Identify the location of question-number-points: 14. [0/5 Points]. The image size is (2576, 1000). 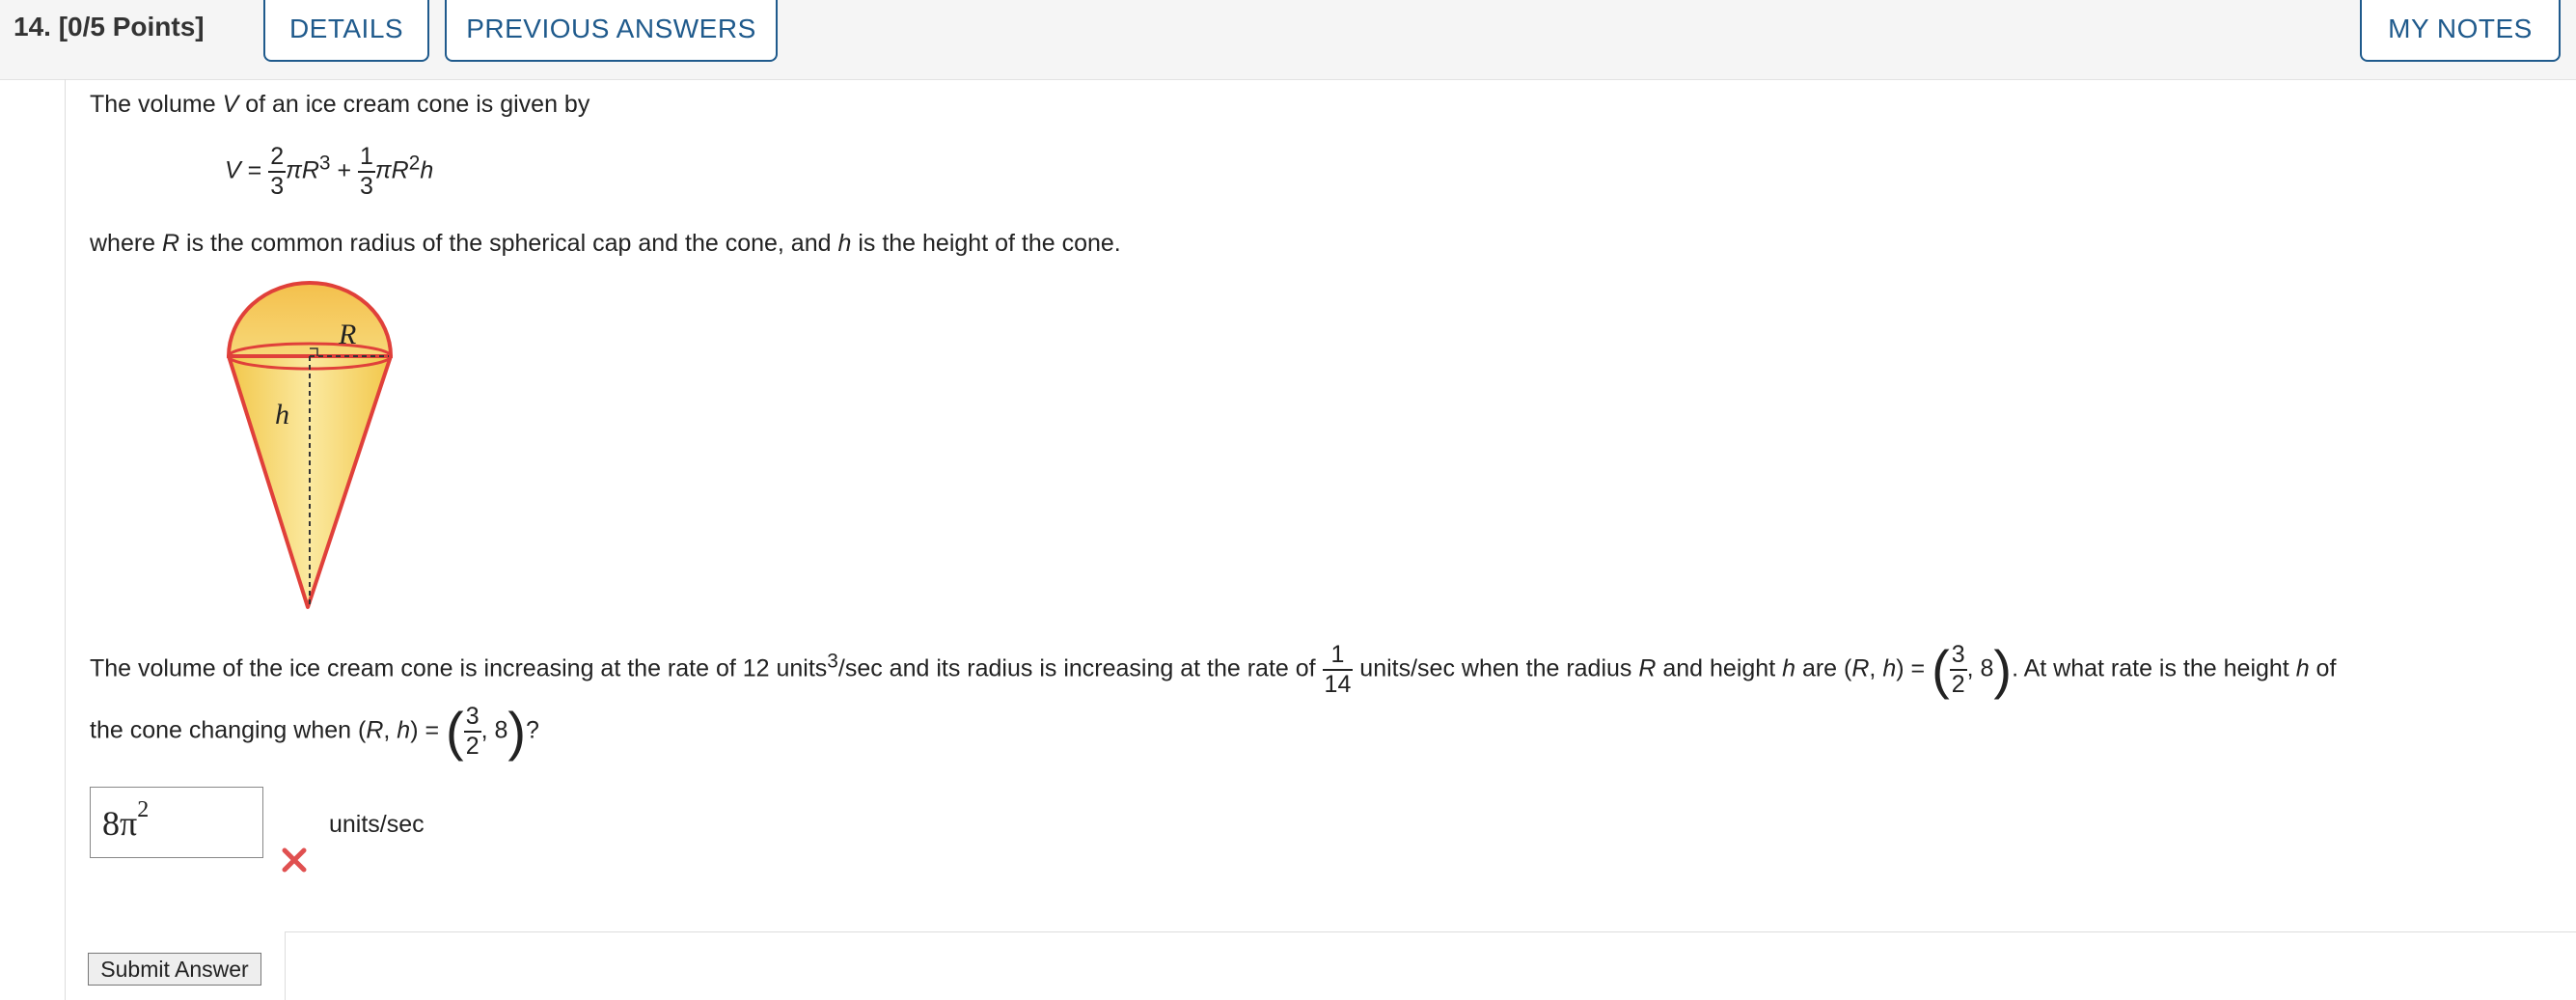
(110, 27).